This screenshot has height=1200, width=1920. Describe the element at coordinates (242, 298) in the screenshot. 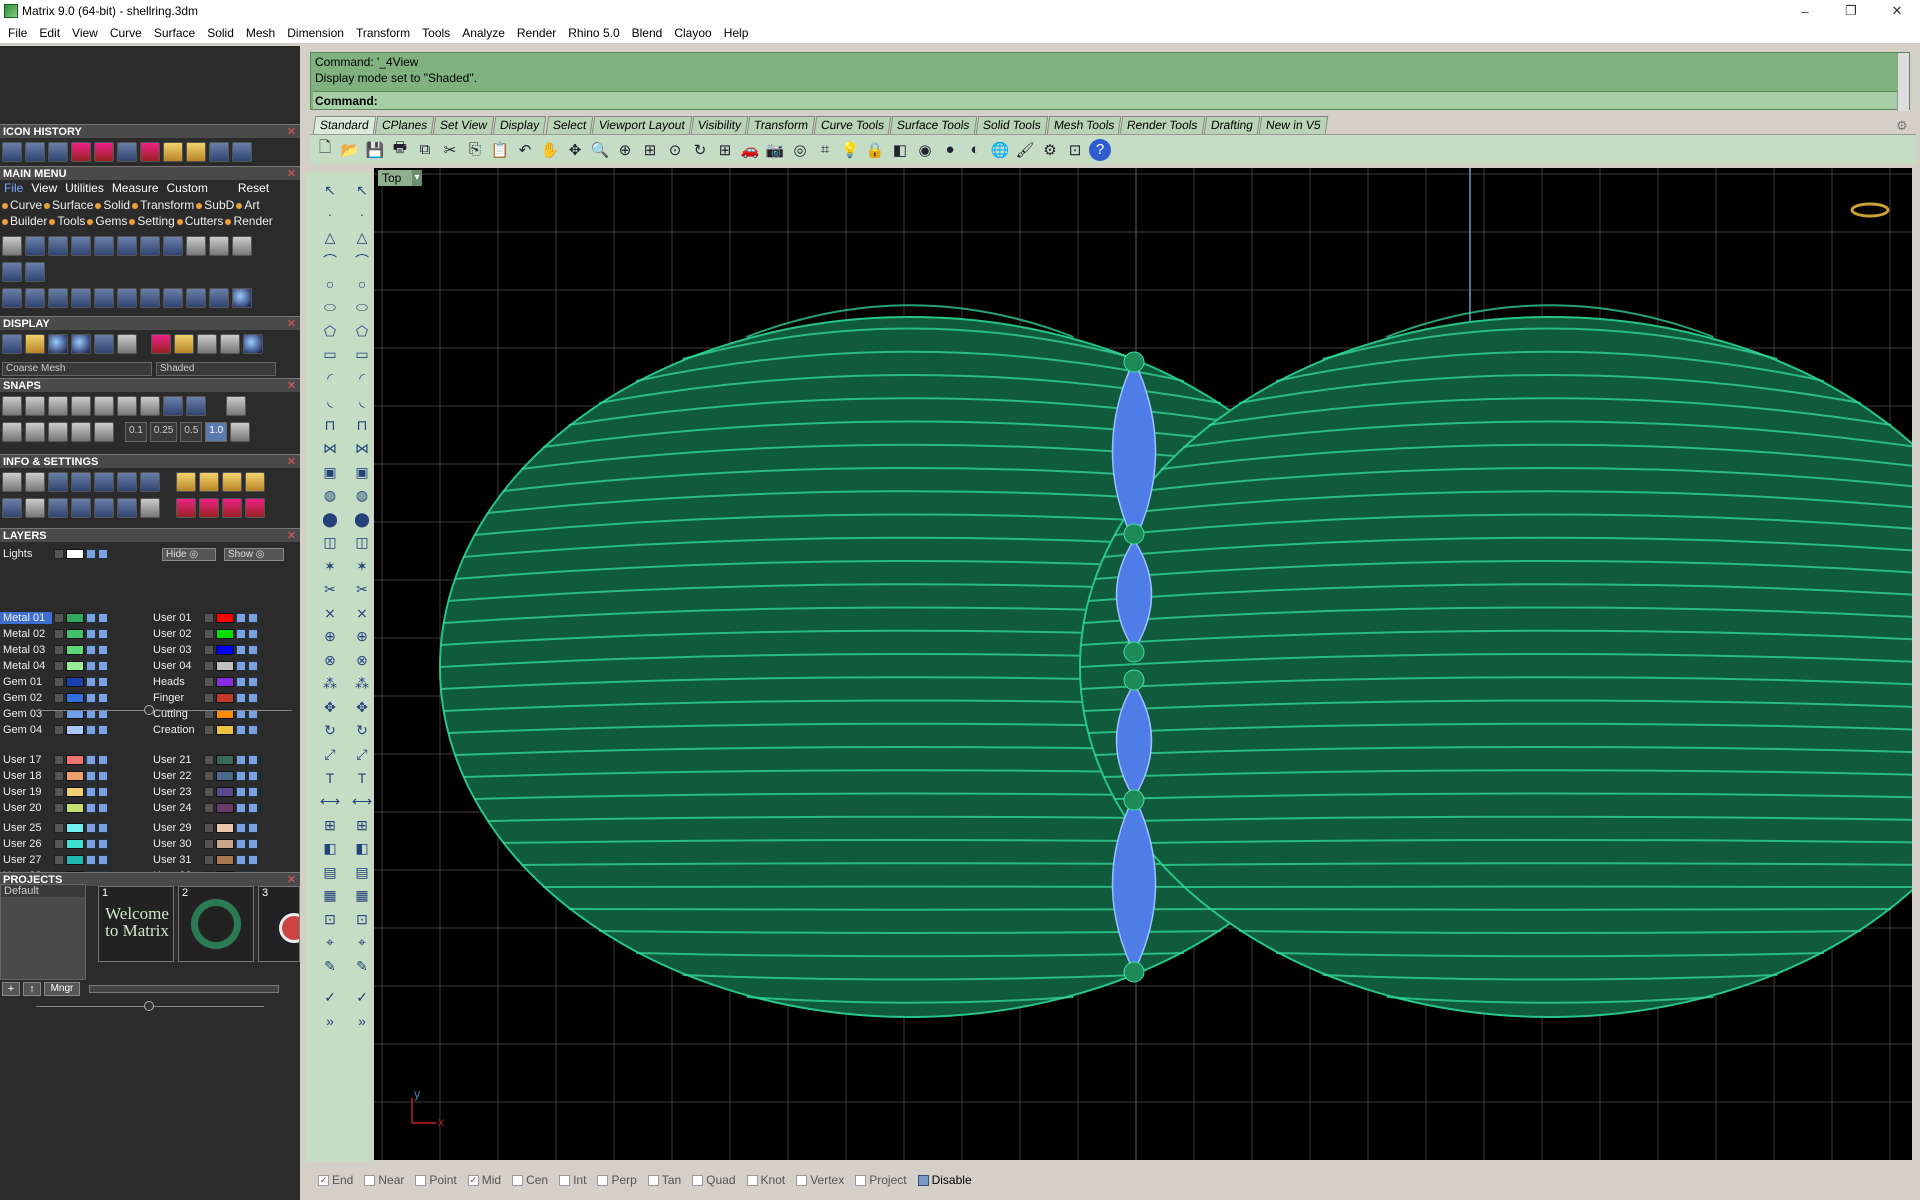

I see `circle-icon` at that location.